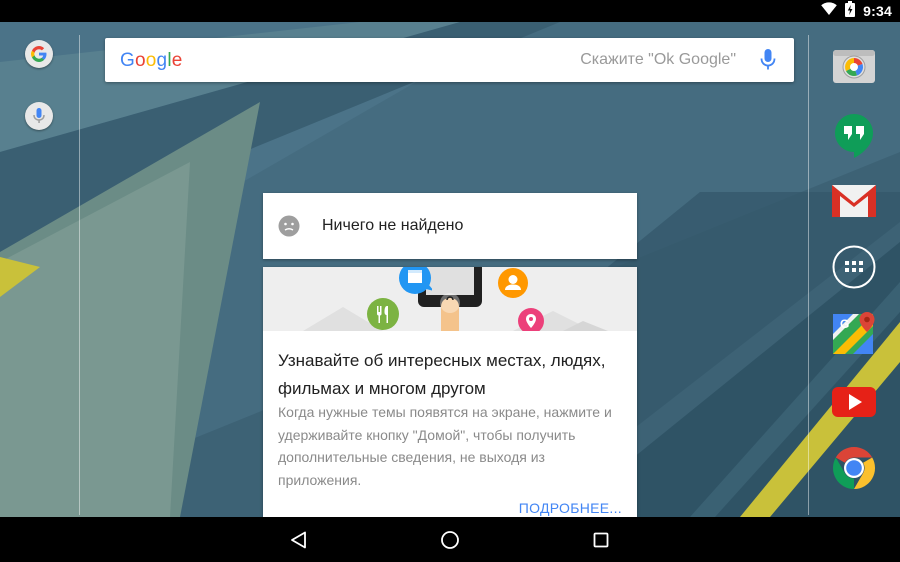 The height and width of the screenshot is (562, 900). I want to click on no-results-text: Ничего не найдено, so click(393, 225).